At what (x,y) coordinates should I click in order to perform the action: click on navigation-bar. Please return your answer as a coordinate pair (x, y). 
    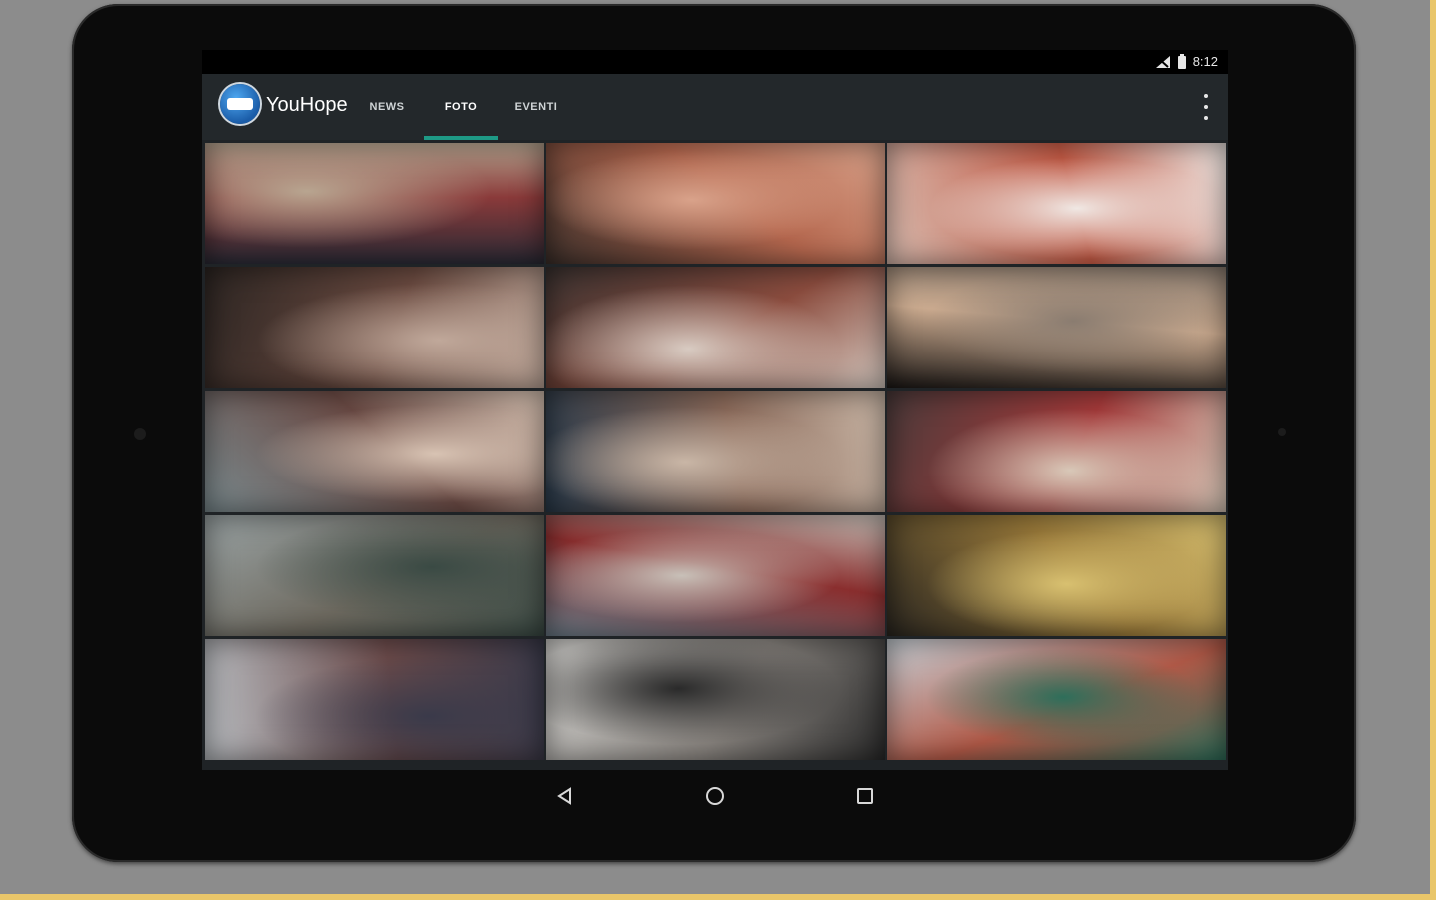
    Looking at the image, I should click on (715, 796).